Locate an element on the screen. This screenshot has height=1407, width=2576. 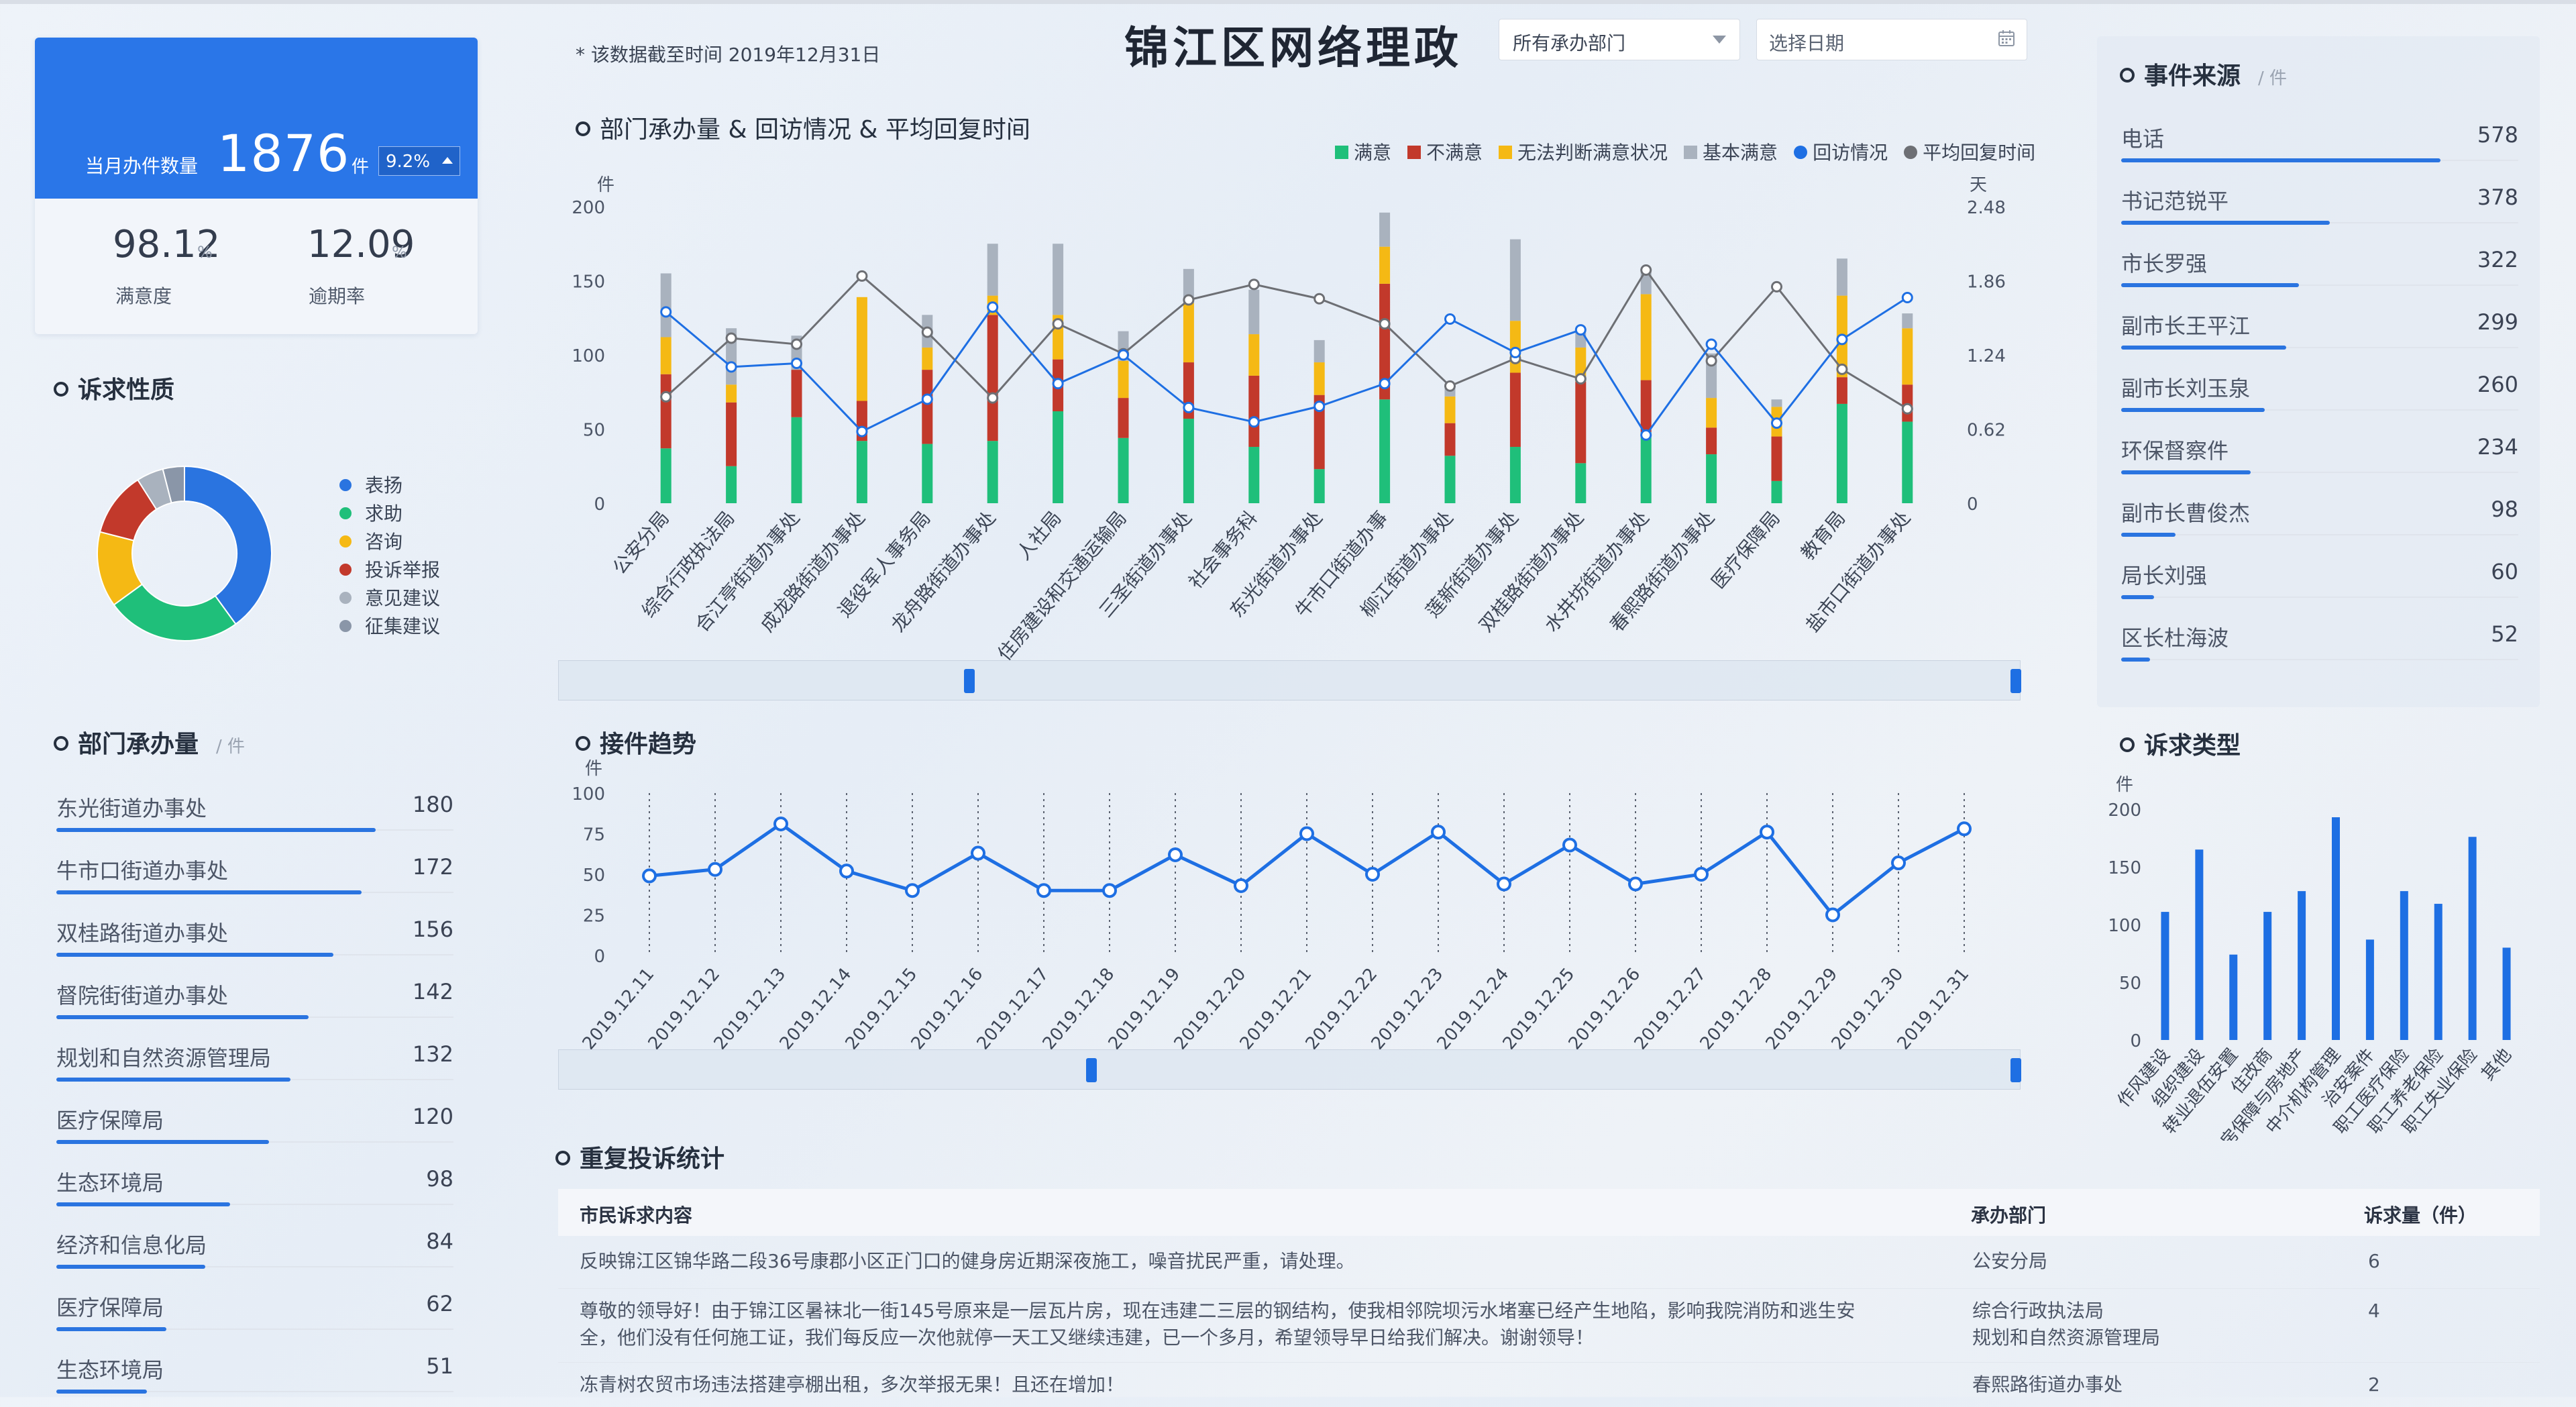
date-picker: 选择日期 is located at coordinates (1891, 39).